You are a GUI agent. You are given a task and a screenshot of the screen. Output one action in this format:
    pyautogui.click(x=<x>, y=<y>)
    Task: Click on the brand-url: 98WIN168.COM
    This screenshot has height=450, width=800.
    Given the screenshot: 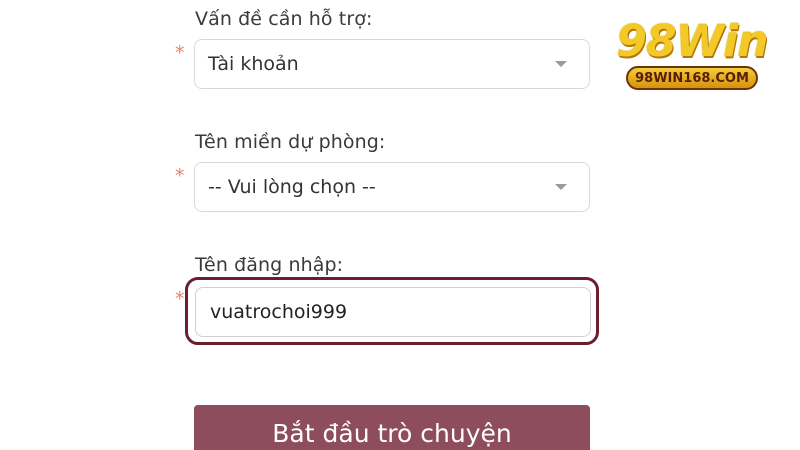 What is the action you would take?
    pyautogui.click(x=692, y=78)
    